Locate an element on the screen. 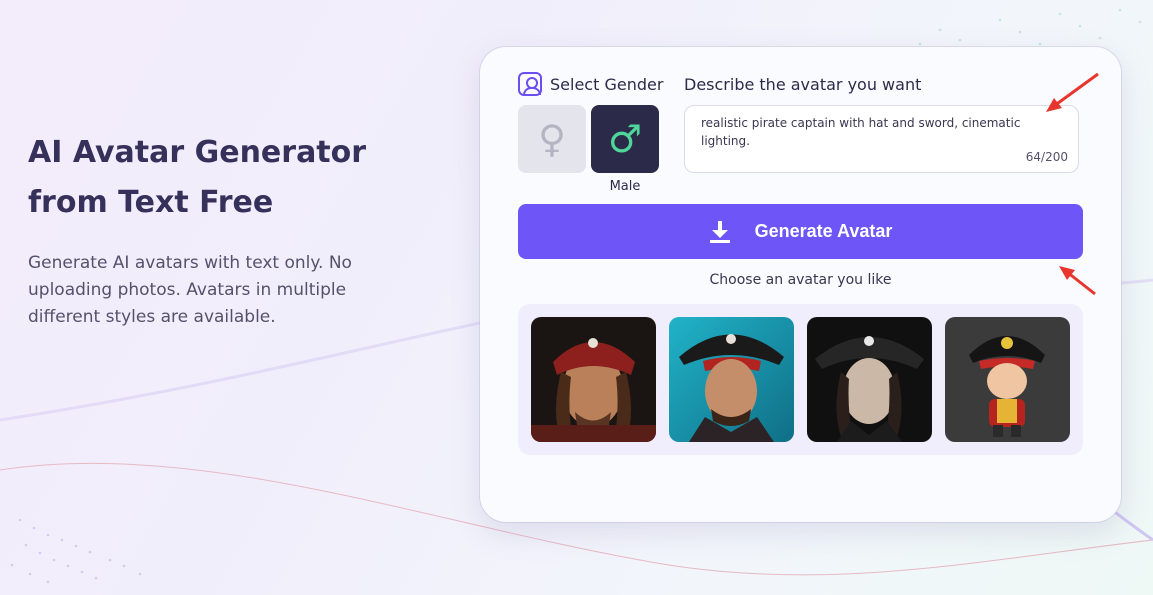 This screenshot has height=595, width=1153. choose-avatar-label: Choose an avatar you like is located at coordinates (800, 280).